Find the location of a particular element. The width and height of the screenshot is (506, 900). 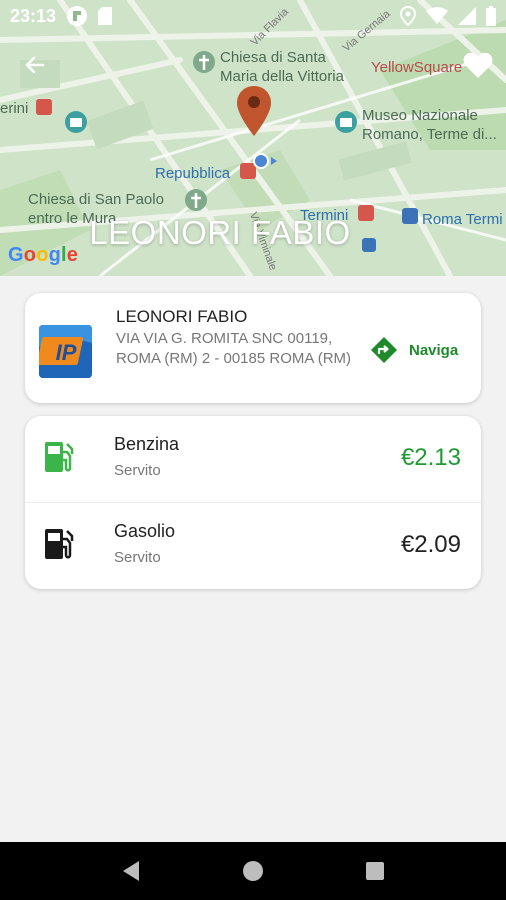

nav-home-icon is located at coordinates (253, 871).